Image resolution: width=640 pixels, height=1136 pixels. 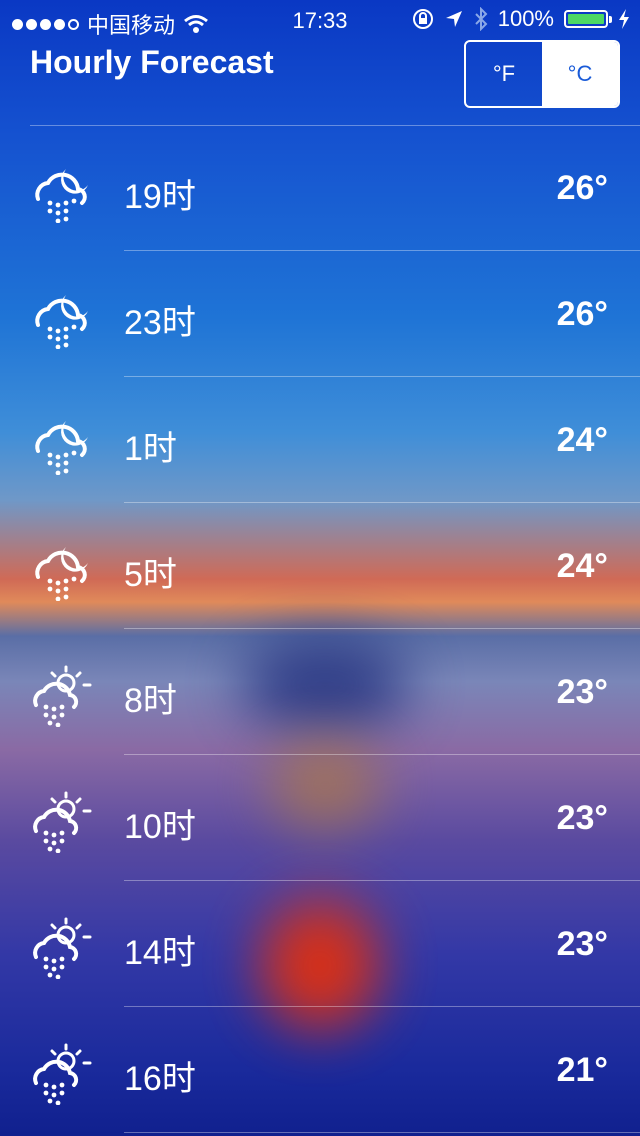 I want to click on forecast-time: 10时, so click(x=160, y=827).